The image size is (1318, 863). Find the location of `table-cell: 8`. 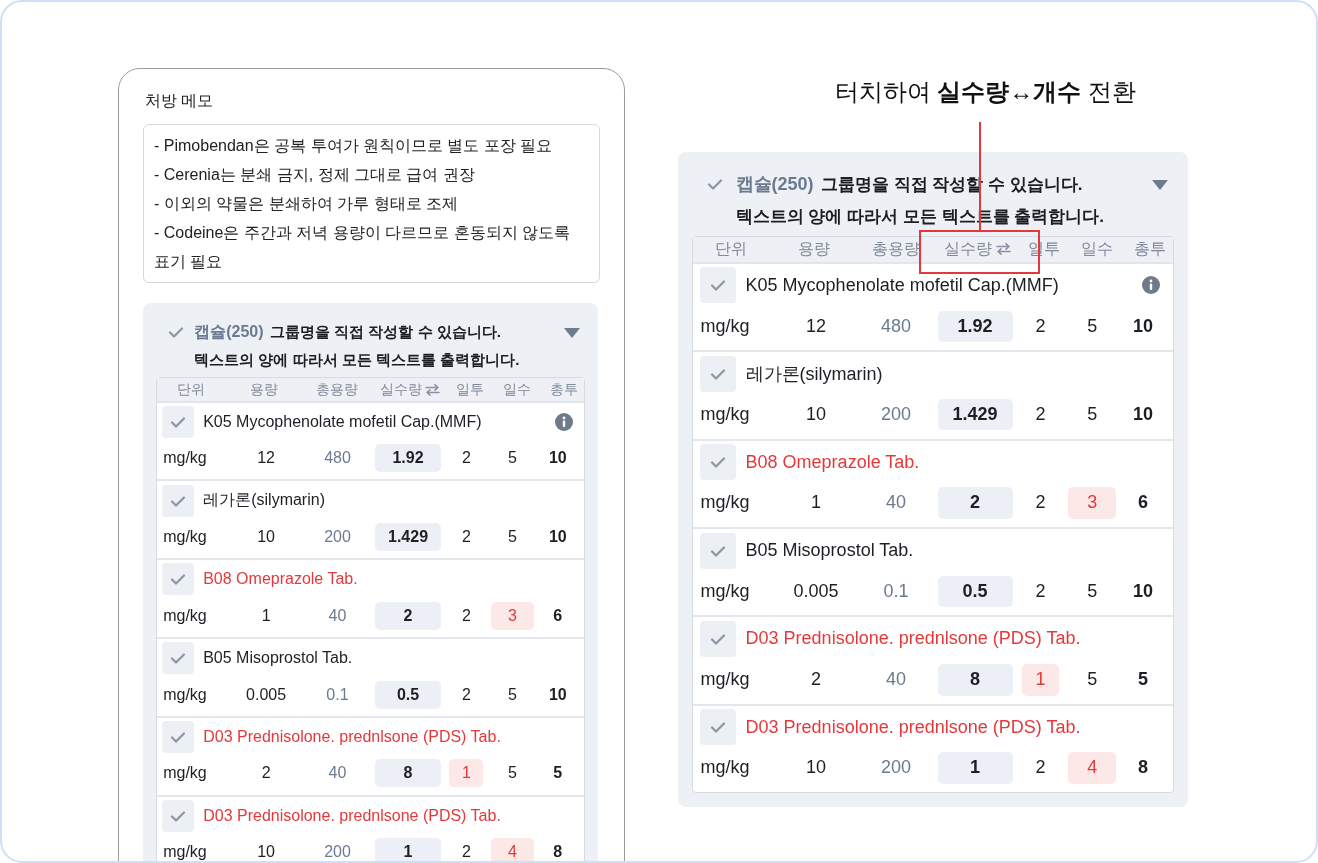

table-cell: 8 is located at coordinates (975, 680).